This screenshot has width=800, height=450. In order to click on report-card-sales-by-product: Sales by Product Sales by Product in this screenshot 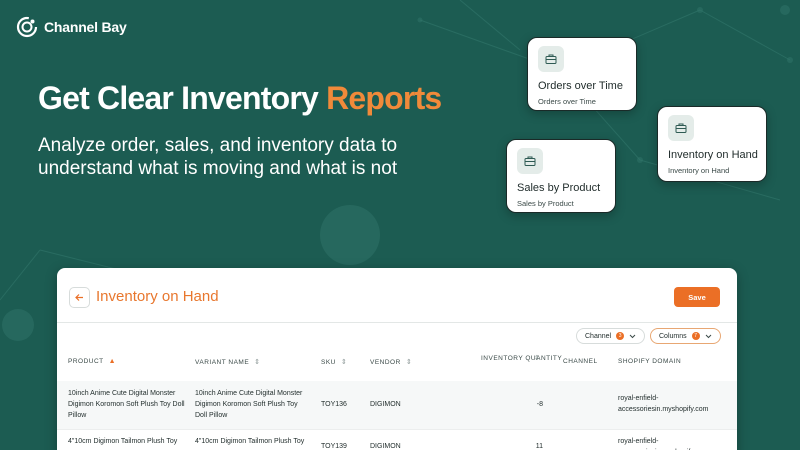, I will do `click(561, 176)`.